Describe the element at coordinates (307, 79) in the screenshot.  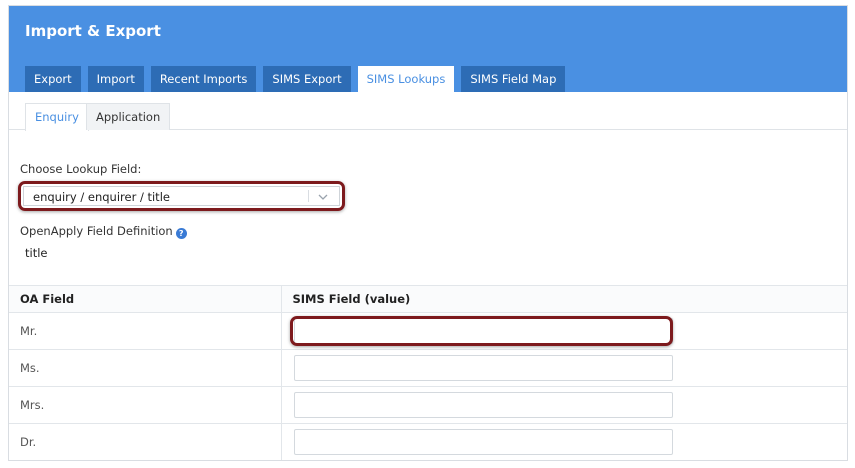
I see `tab-sims-export: SIMS Export` at that location.